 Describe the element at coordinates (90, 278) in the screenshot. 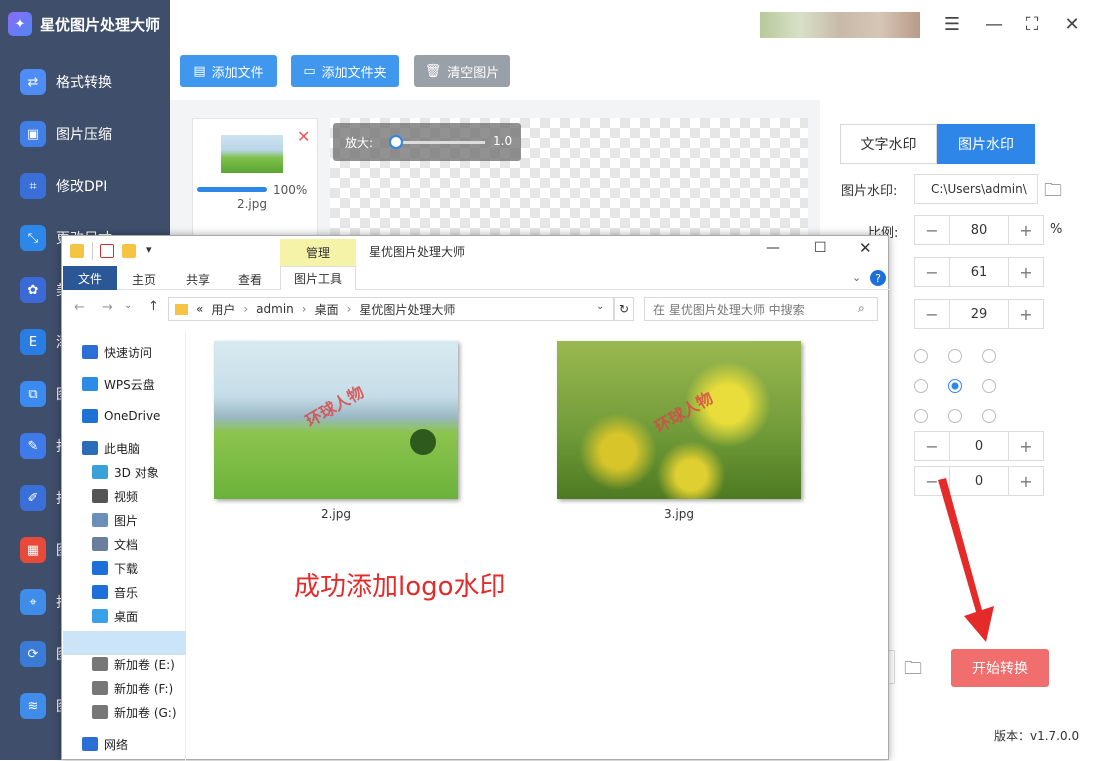

I see `ribbon-tab-file: 文件` at that location.